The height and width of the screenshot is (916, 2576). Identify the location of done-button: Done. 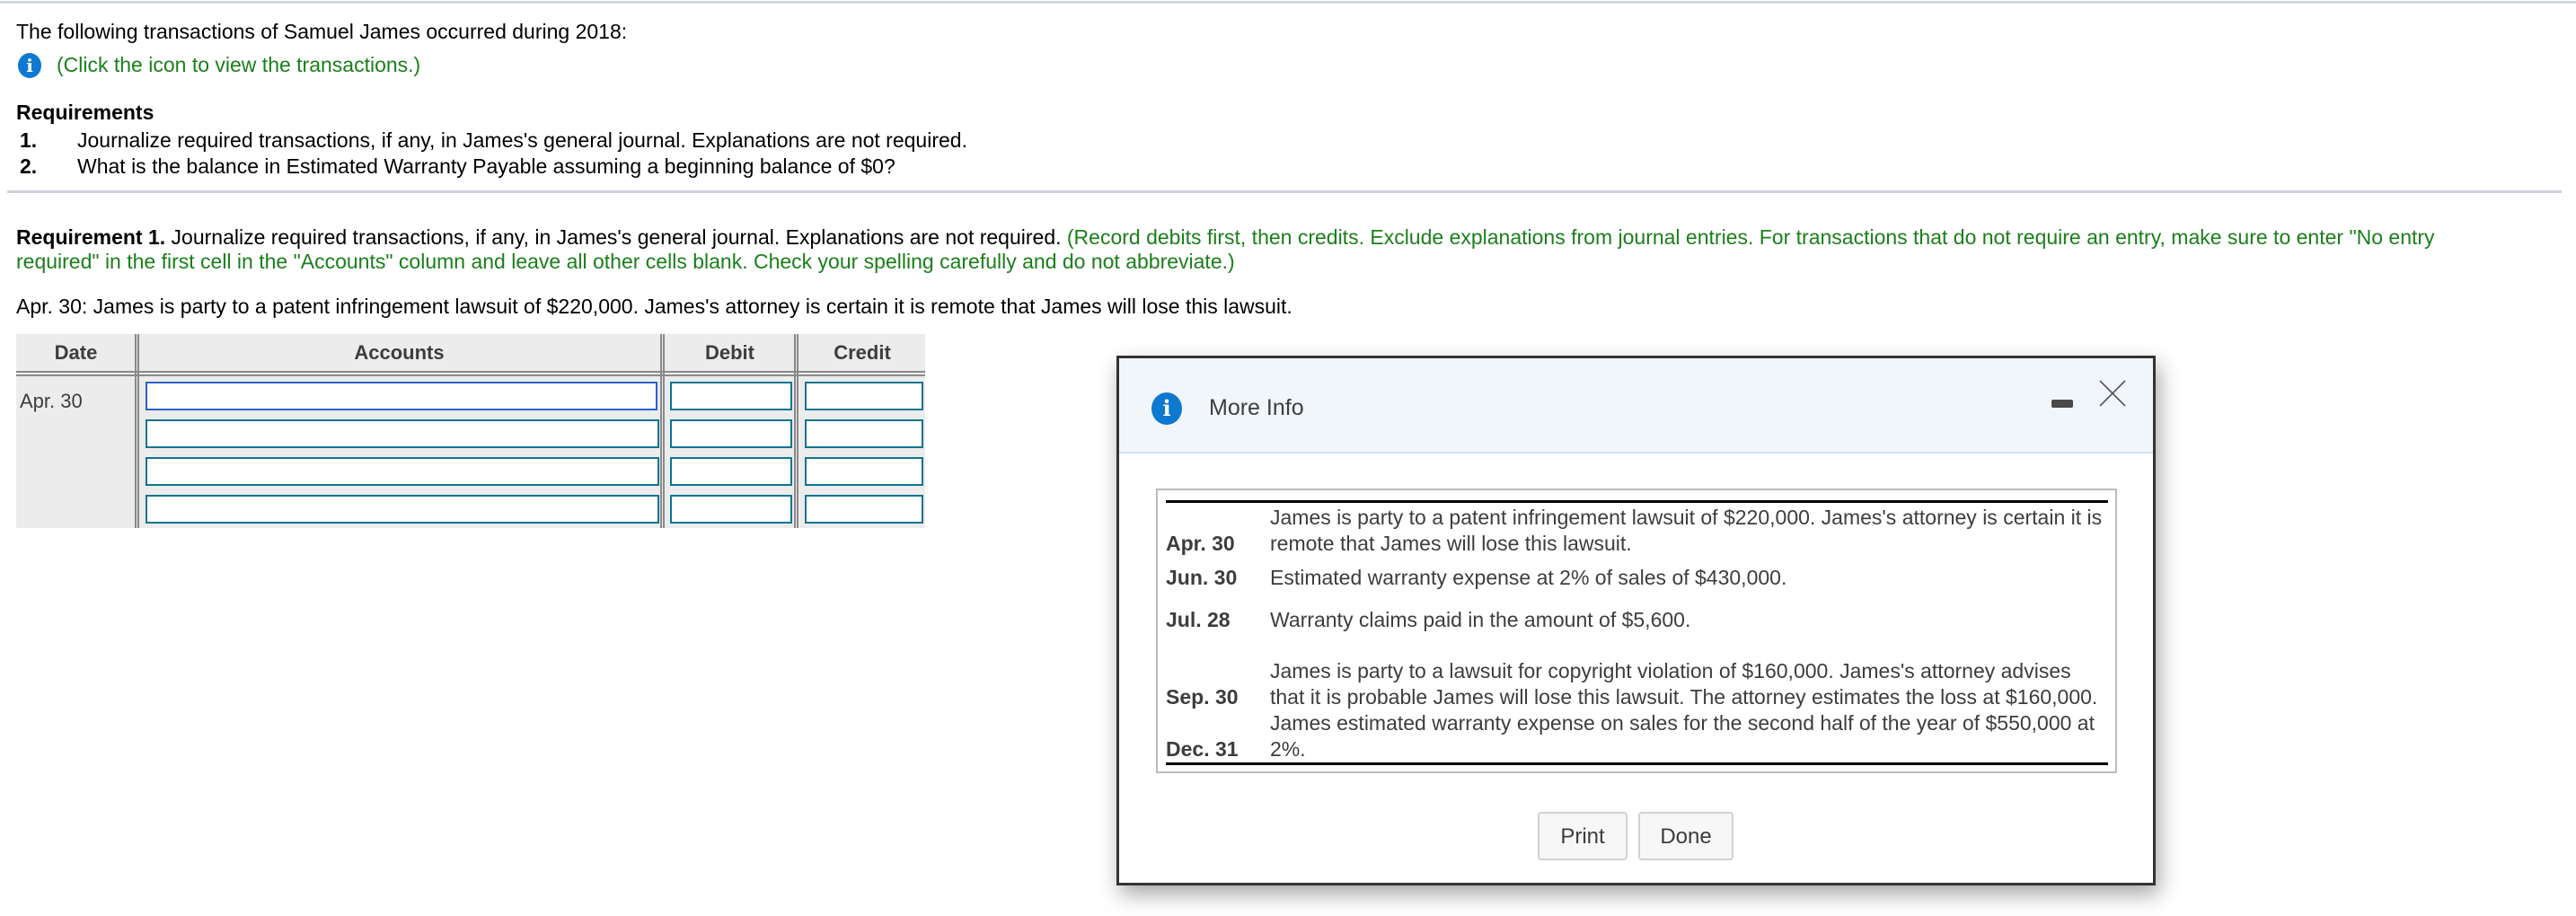
(1686, 836).